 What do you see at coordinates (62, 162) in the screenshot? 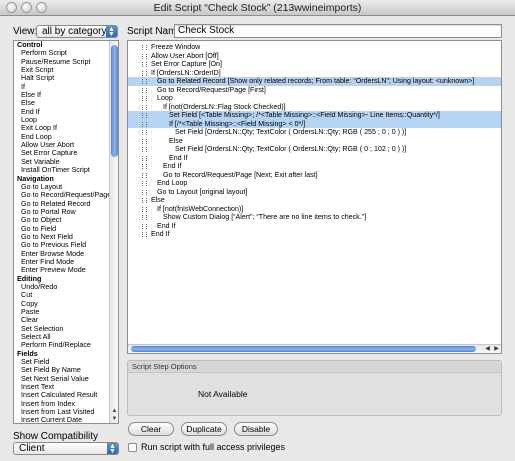
I see `steps-list-item: Set Variable` at bounding box center [62, 162].